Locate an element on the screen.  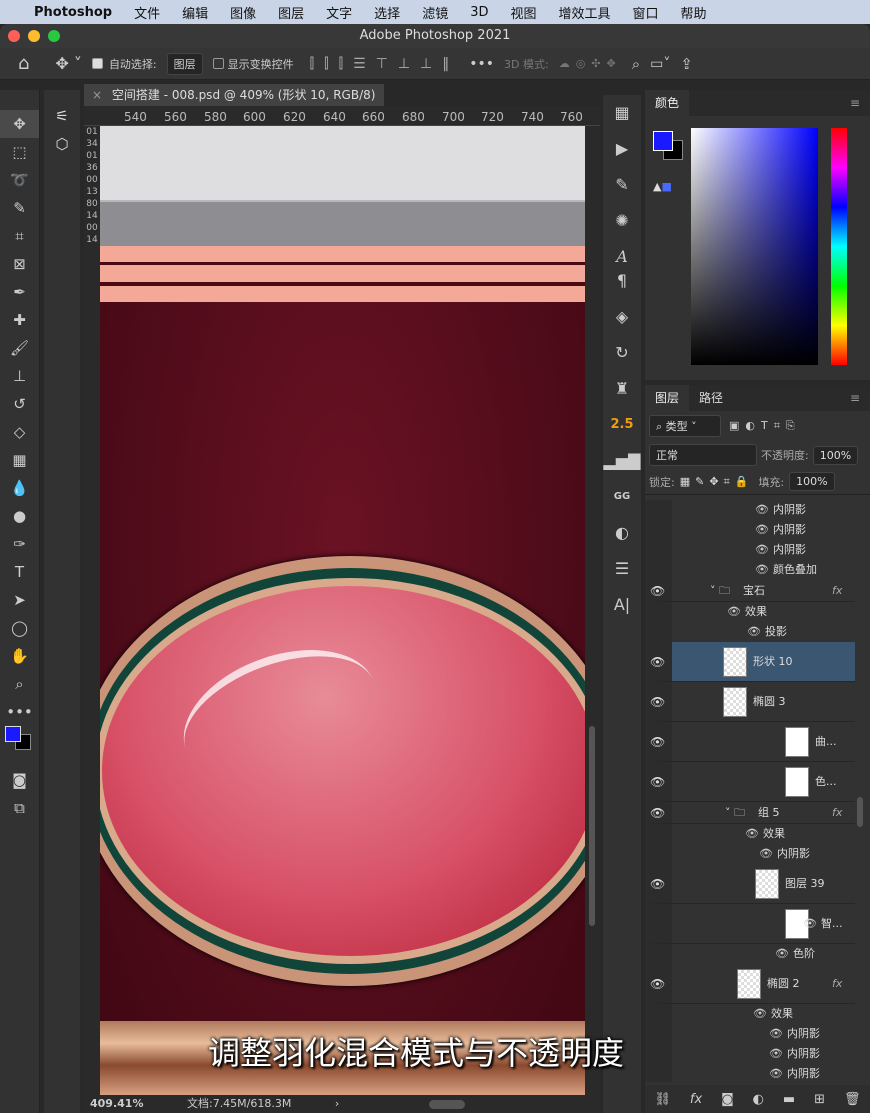
menu-item: 视图 is located at coordinates (523, 12).